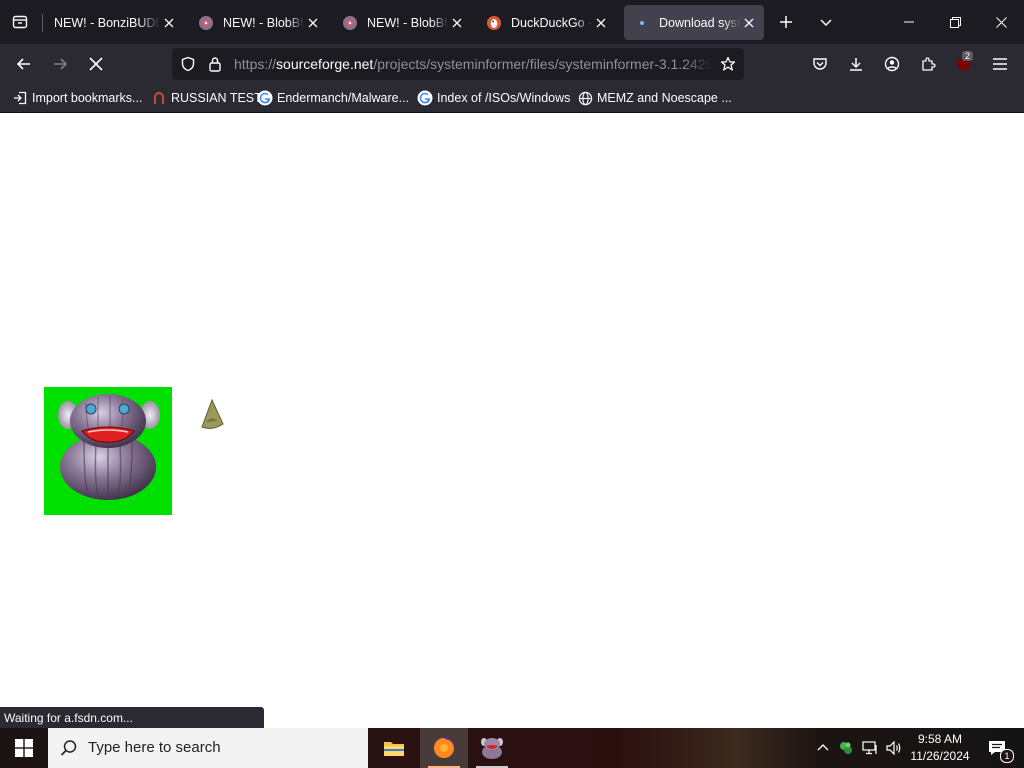 The width and height of the screenshot is (1024, 768). What do you see at coordinates (699, 22) in the screenshot?
I see `tab-title: Download systeminformer` at bounding box center [699, 22].